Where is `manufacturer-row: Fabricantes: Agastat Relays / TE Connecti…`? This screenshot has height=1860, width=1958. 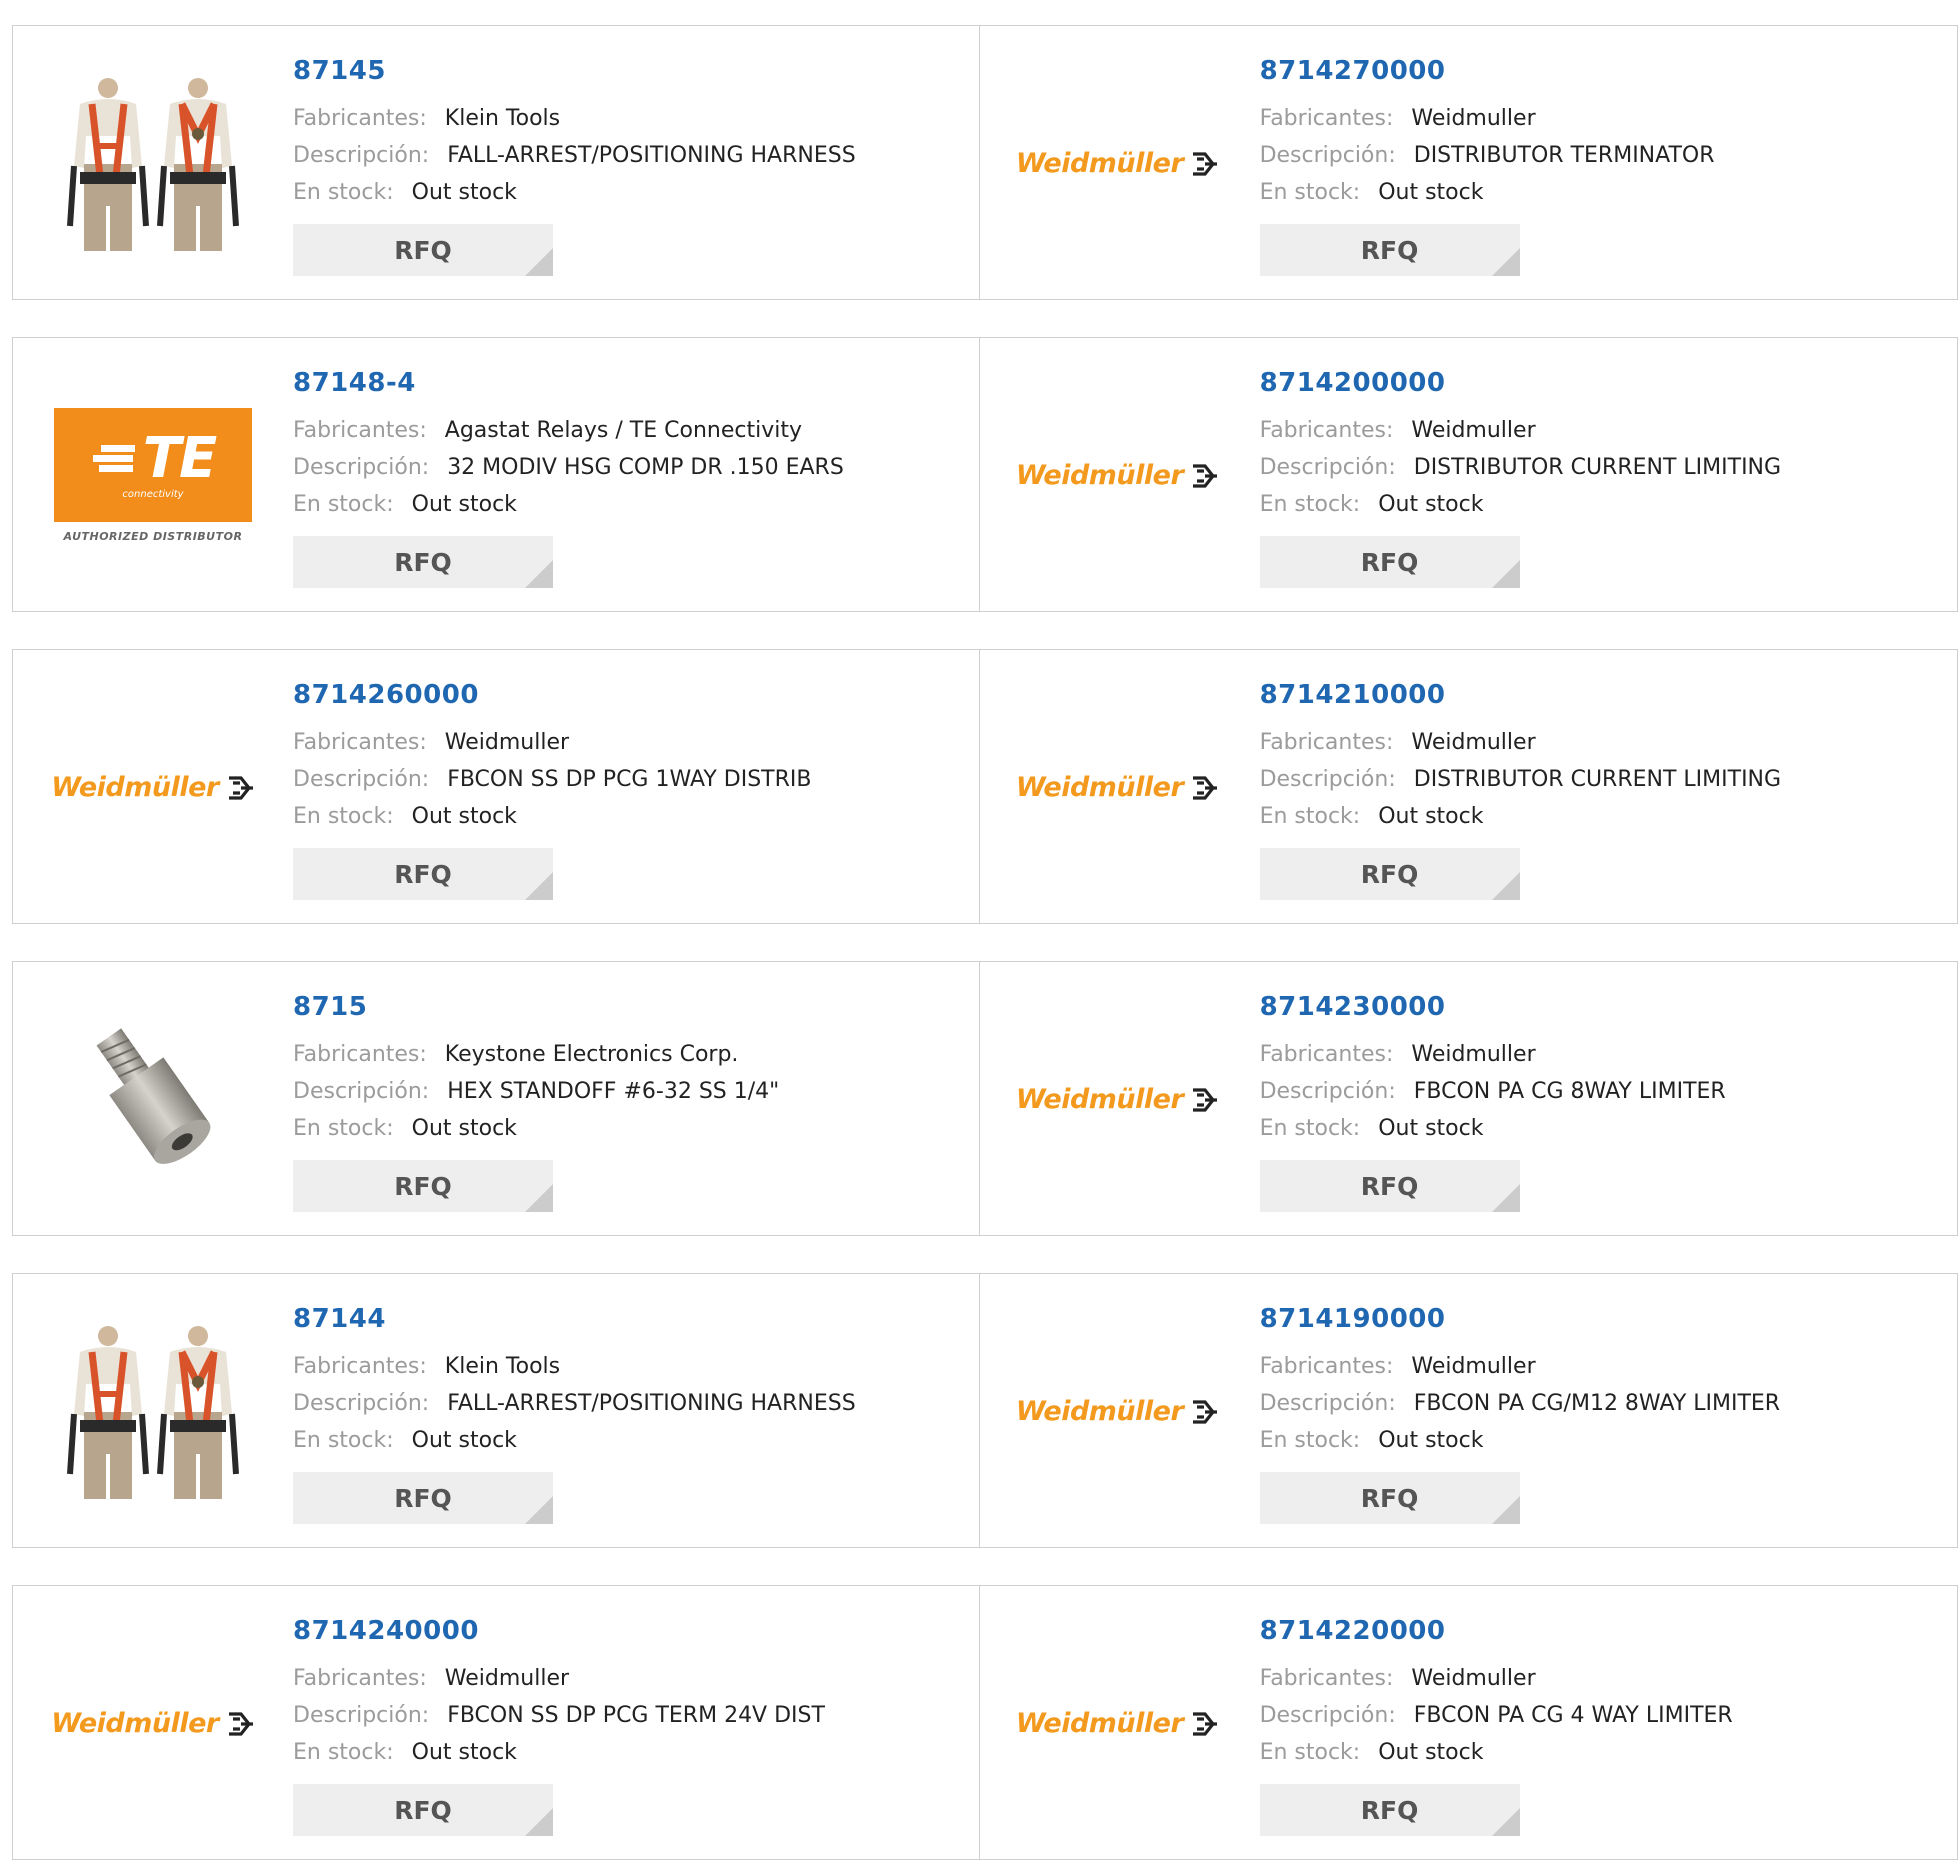
manufacturer-row: Fabricantes: Agastat Relays / TE Connecti… is located at coordinates (568, 430).